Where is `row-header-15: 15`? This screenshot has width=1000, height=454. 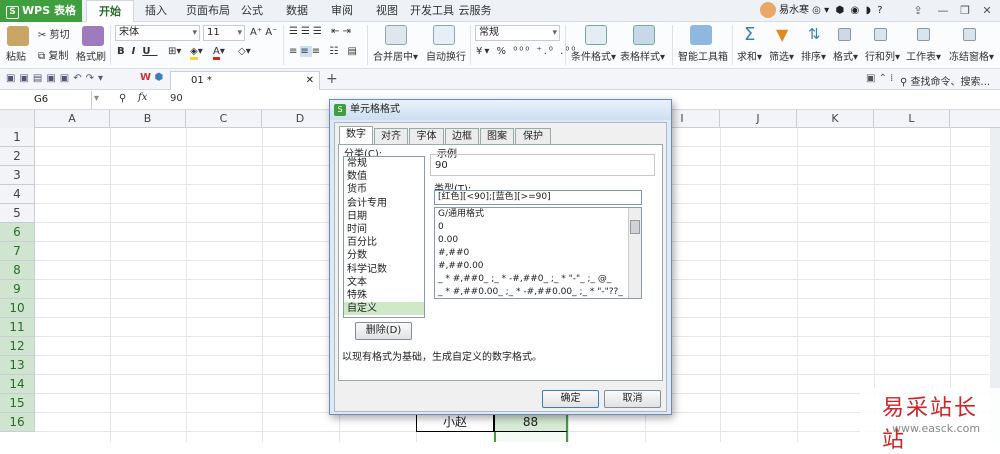 row-header-15: 15 is located at coordinates (17, 403).